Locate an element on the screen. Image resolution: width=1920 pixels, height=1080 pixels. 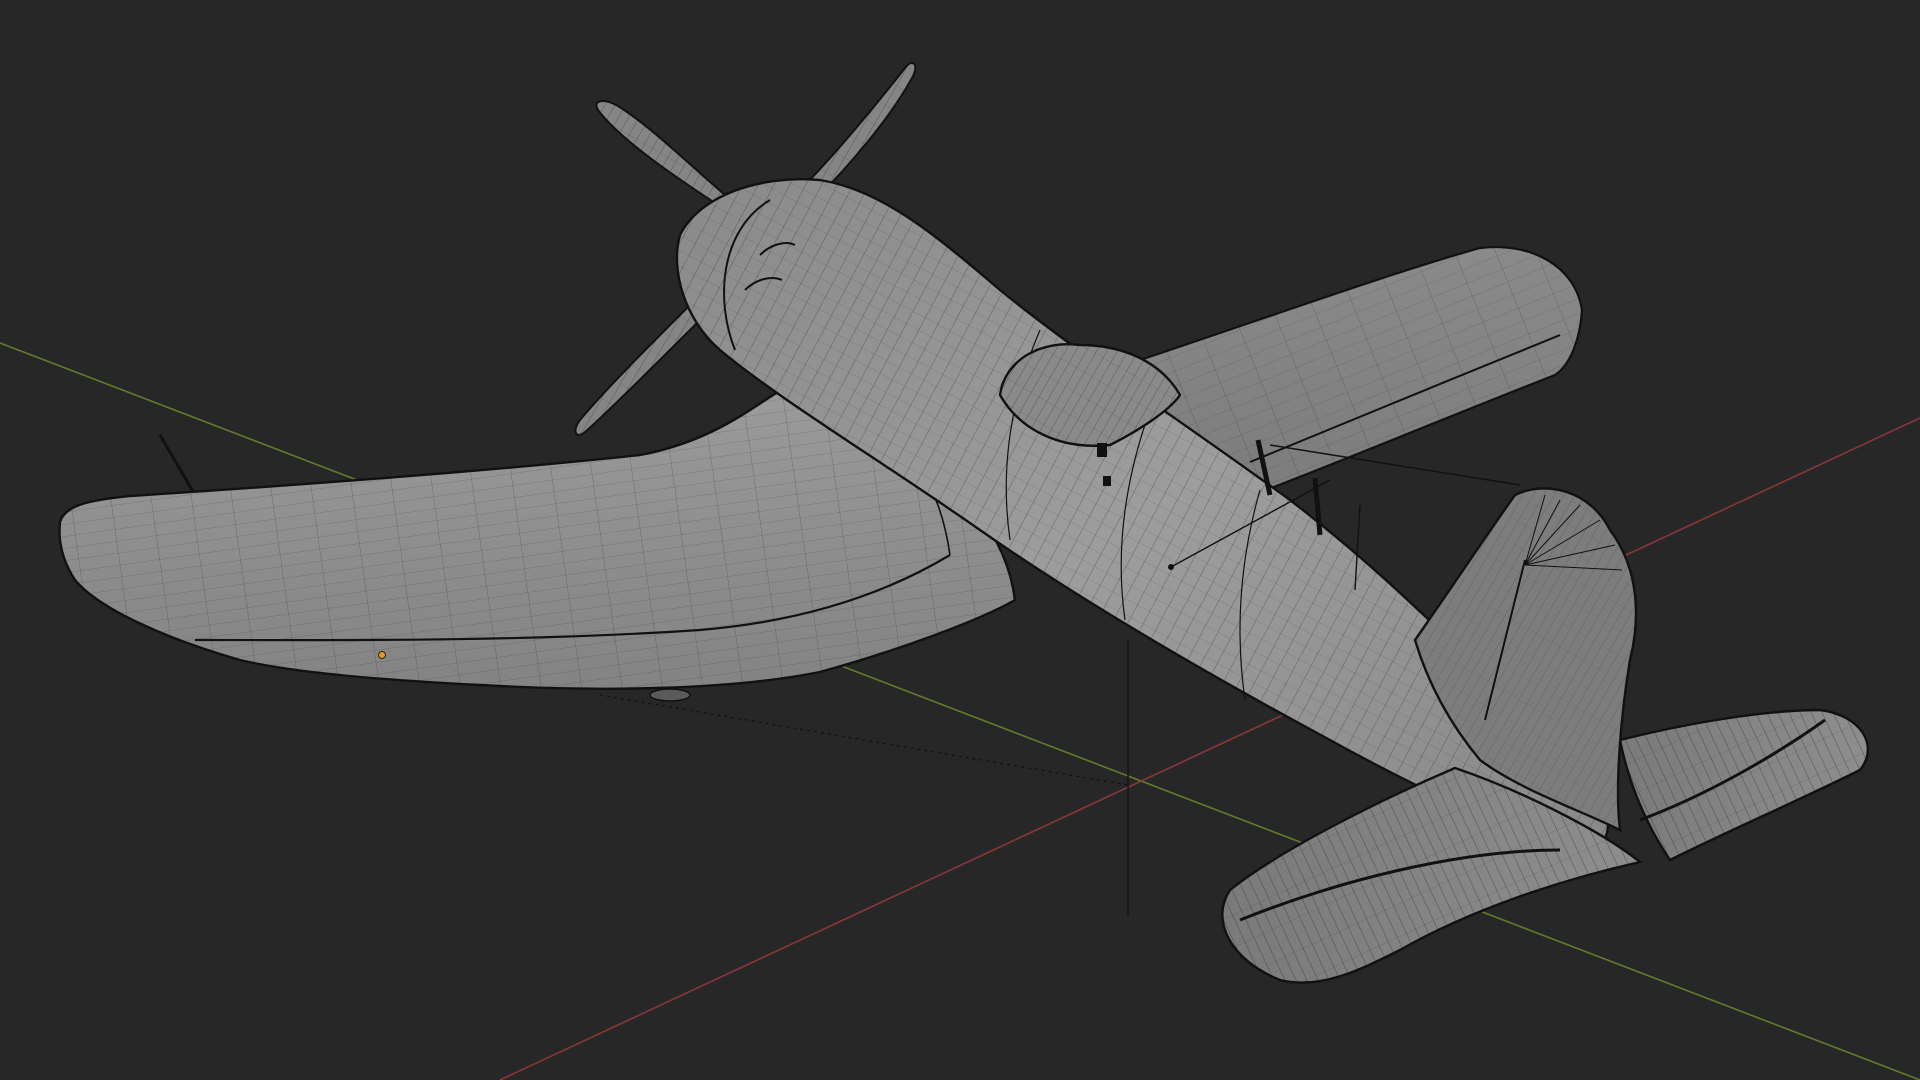
parent-relation-line is located at coordinates (864, 740).